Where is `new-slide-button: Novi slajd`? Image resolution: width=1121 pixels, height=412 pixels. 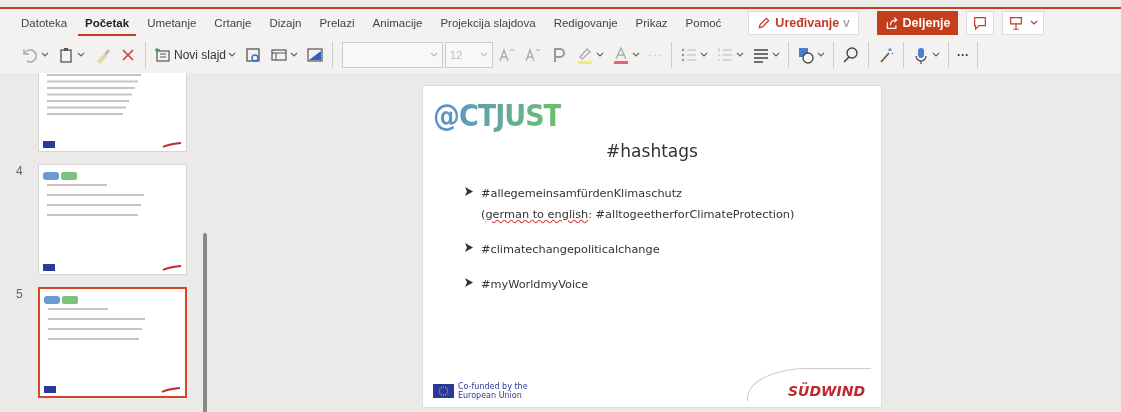
new-slide-button: Novi slajd is located at coordinates (195, 55).